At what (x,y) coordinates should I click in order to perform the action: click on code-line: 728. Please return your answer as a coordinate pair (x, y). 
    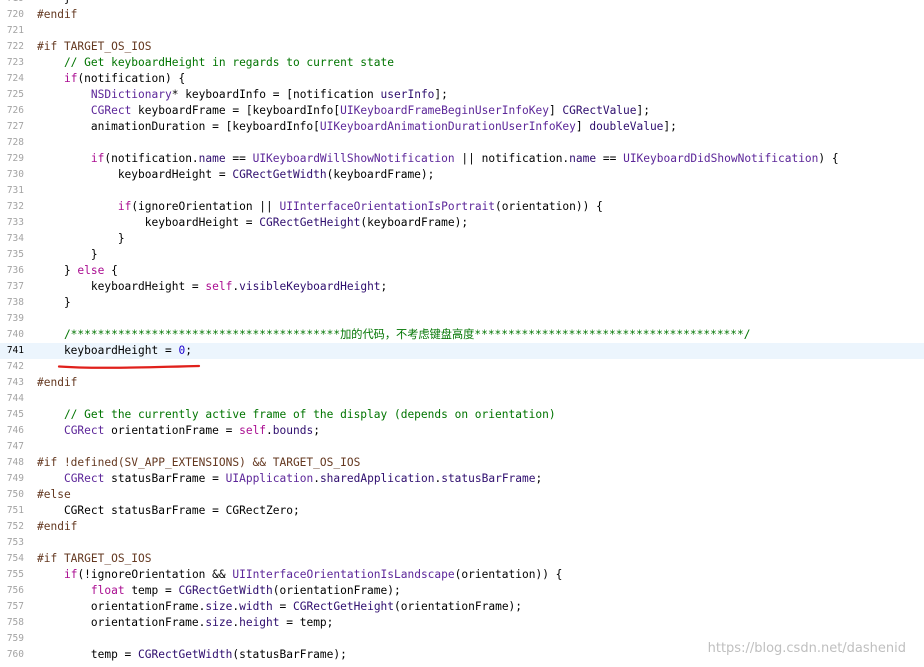
    Looking at the image, I should click on (462, 143).